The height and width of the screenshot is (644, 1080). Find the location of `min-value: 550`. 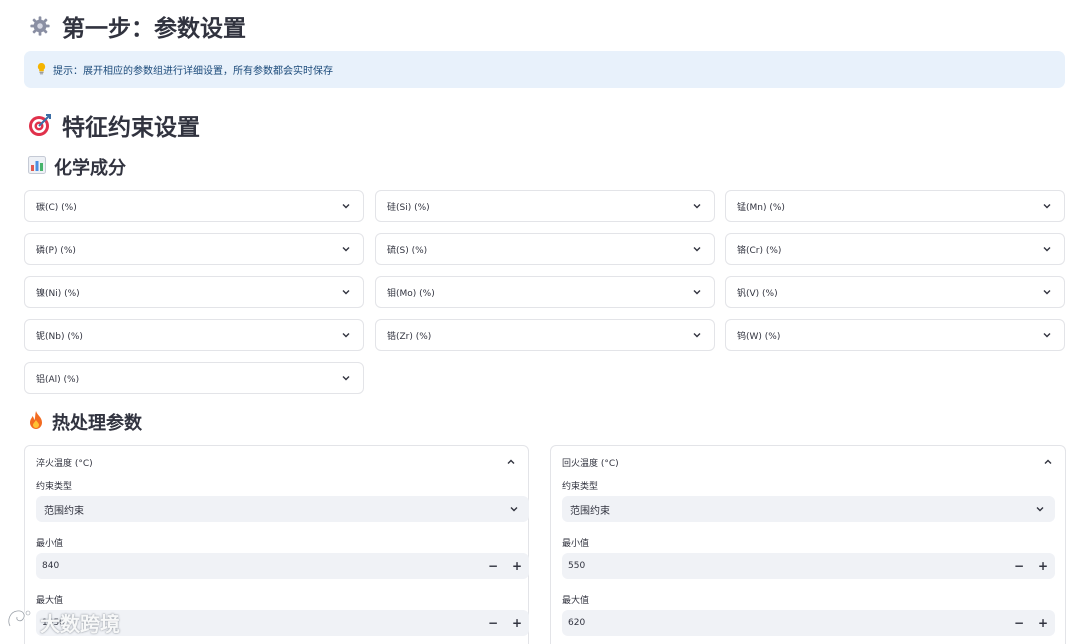

min-value: 550 is located at coordinates (577, 566).